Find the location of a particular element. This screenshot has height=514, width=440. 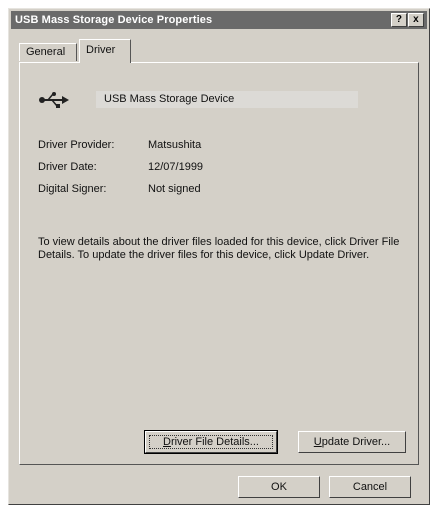

driver-provider-value: Matsushita is located at coordinates (175, 145).